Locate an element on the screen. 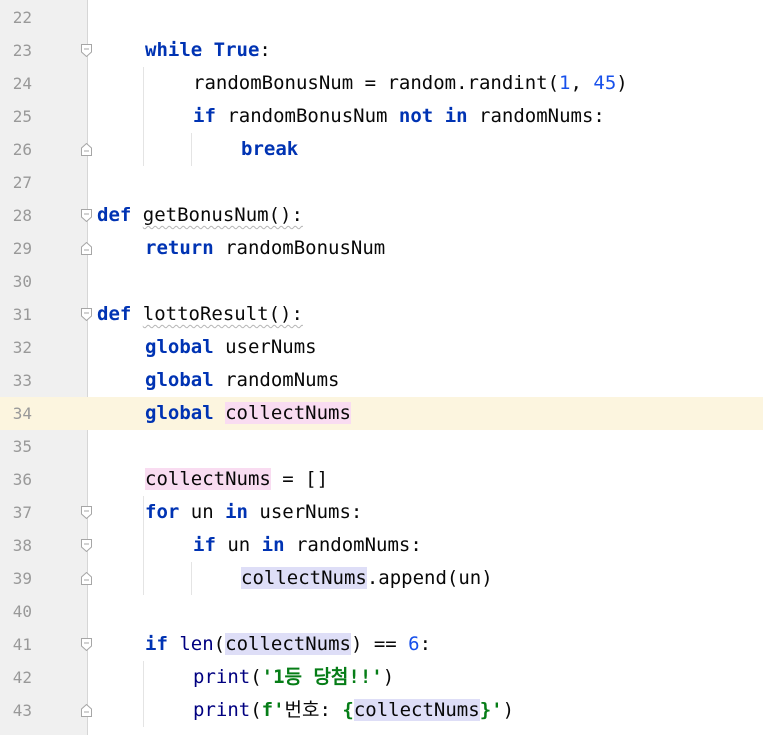 This screenshot has height=735, width=763. code-line: 26 break is located at coordinates (381, 149).